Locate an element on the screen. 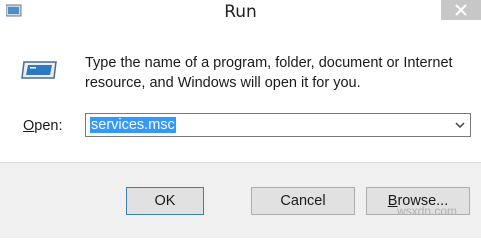  open-input-value: services.msc is located at coordinates (133, 125).